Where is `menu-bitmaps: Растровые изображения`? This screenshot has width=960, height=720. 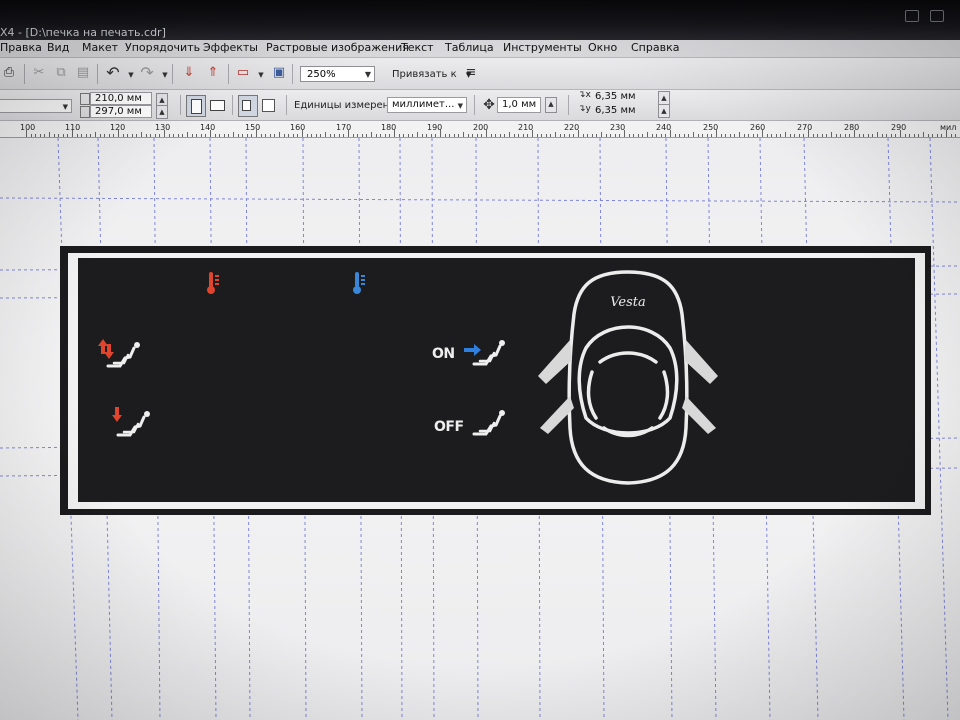 menu-bitmaps: Растровые изображения is located at coordinates (337, 47).